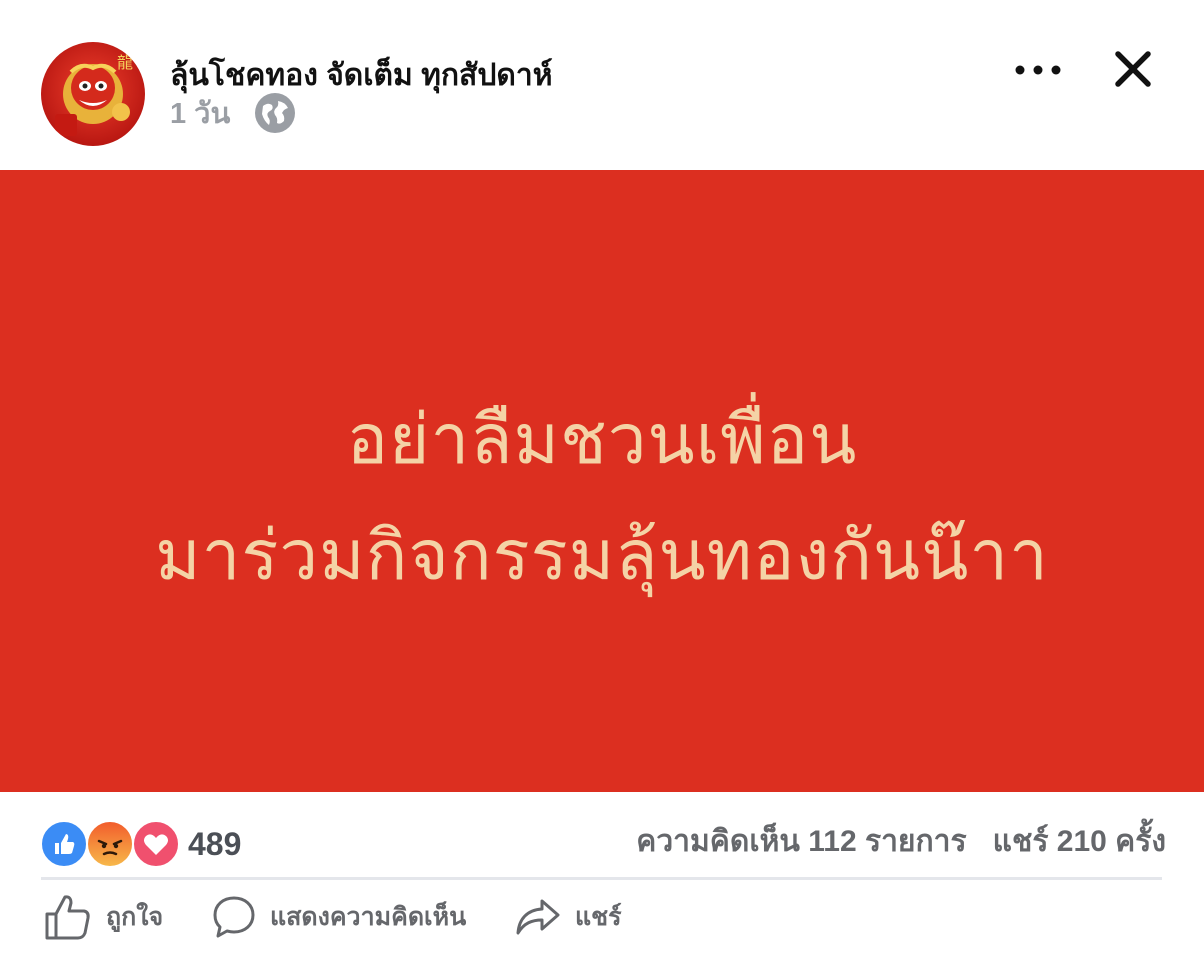 The height and width of the screenshot is (953, 1204). I want to click on love-icon, so click(156, 844).